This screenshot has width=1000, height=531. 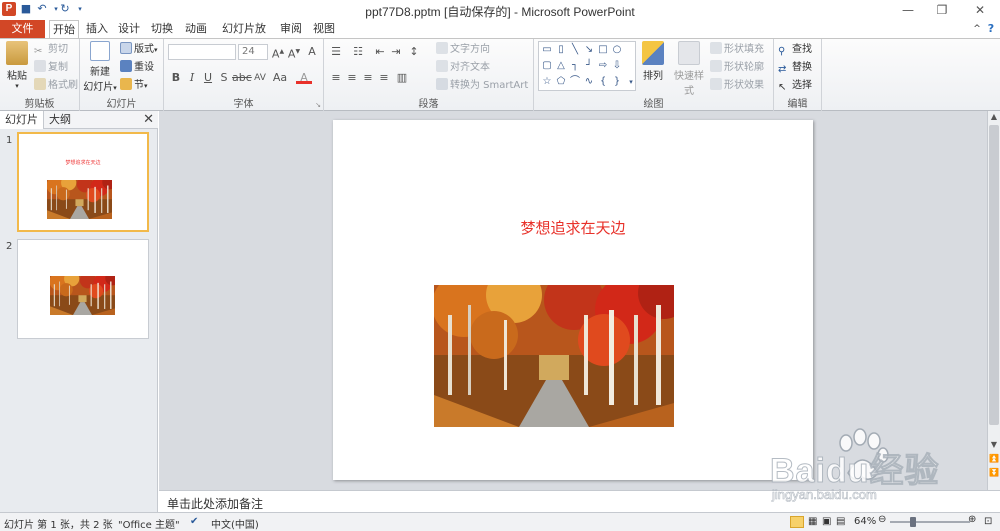 What do you see at coordinates (812, 521) in the screenshot?
I see `slide-sorter-icon: ▦` at bounding box center [812, 521].